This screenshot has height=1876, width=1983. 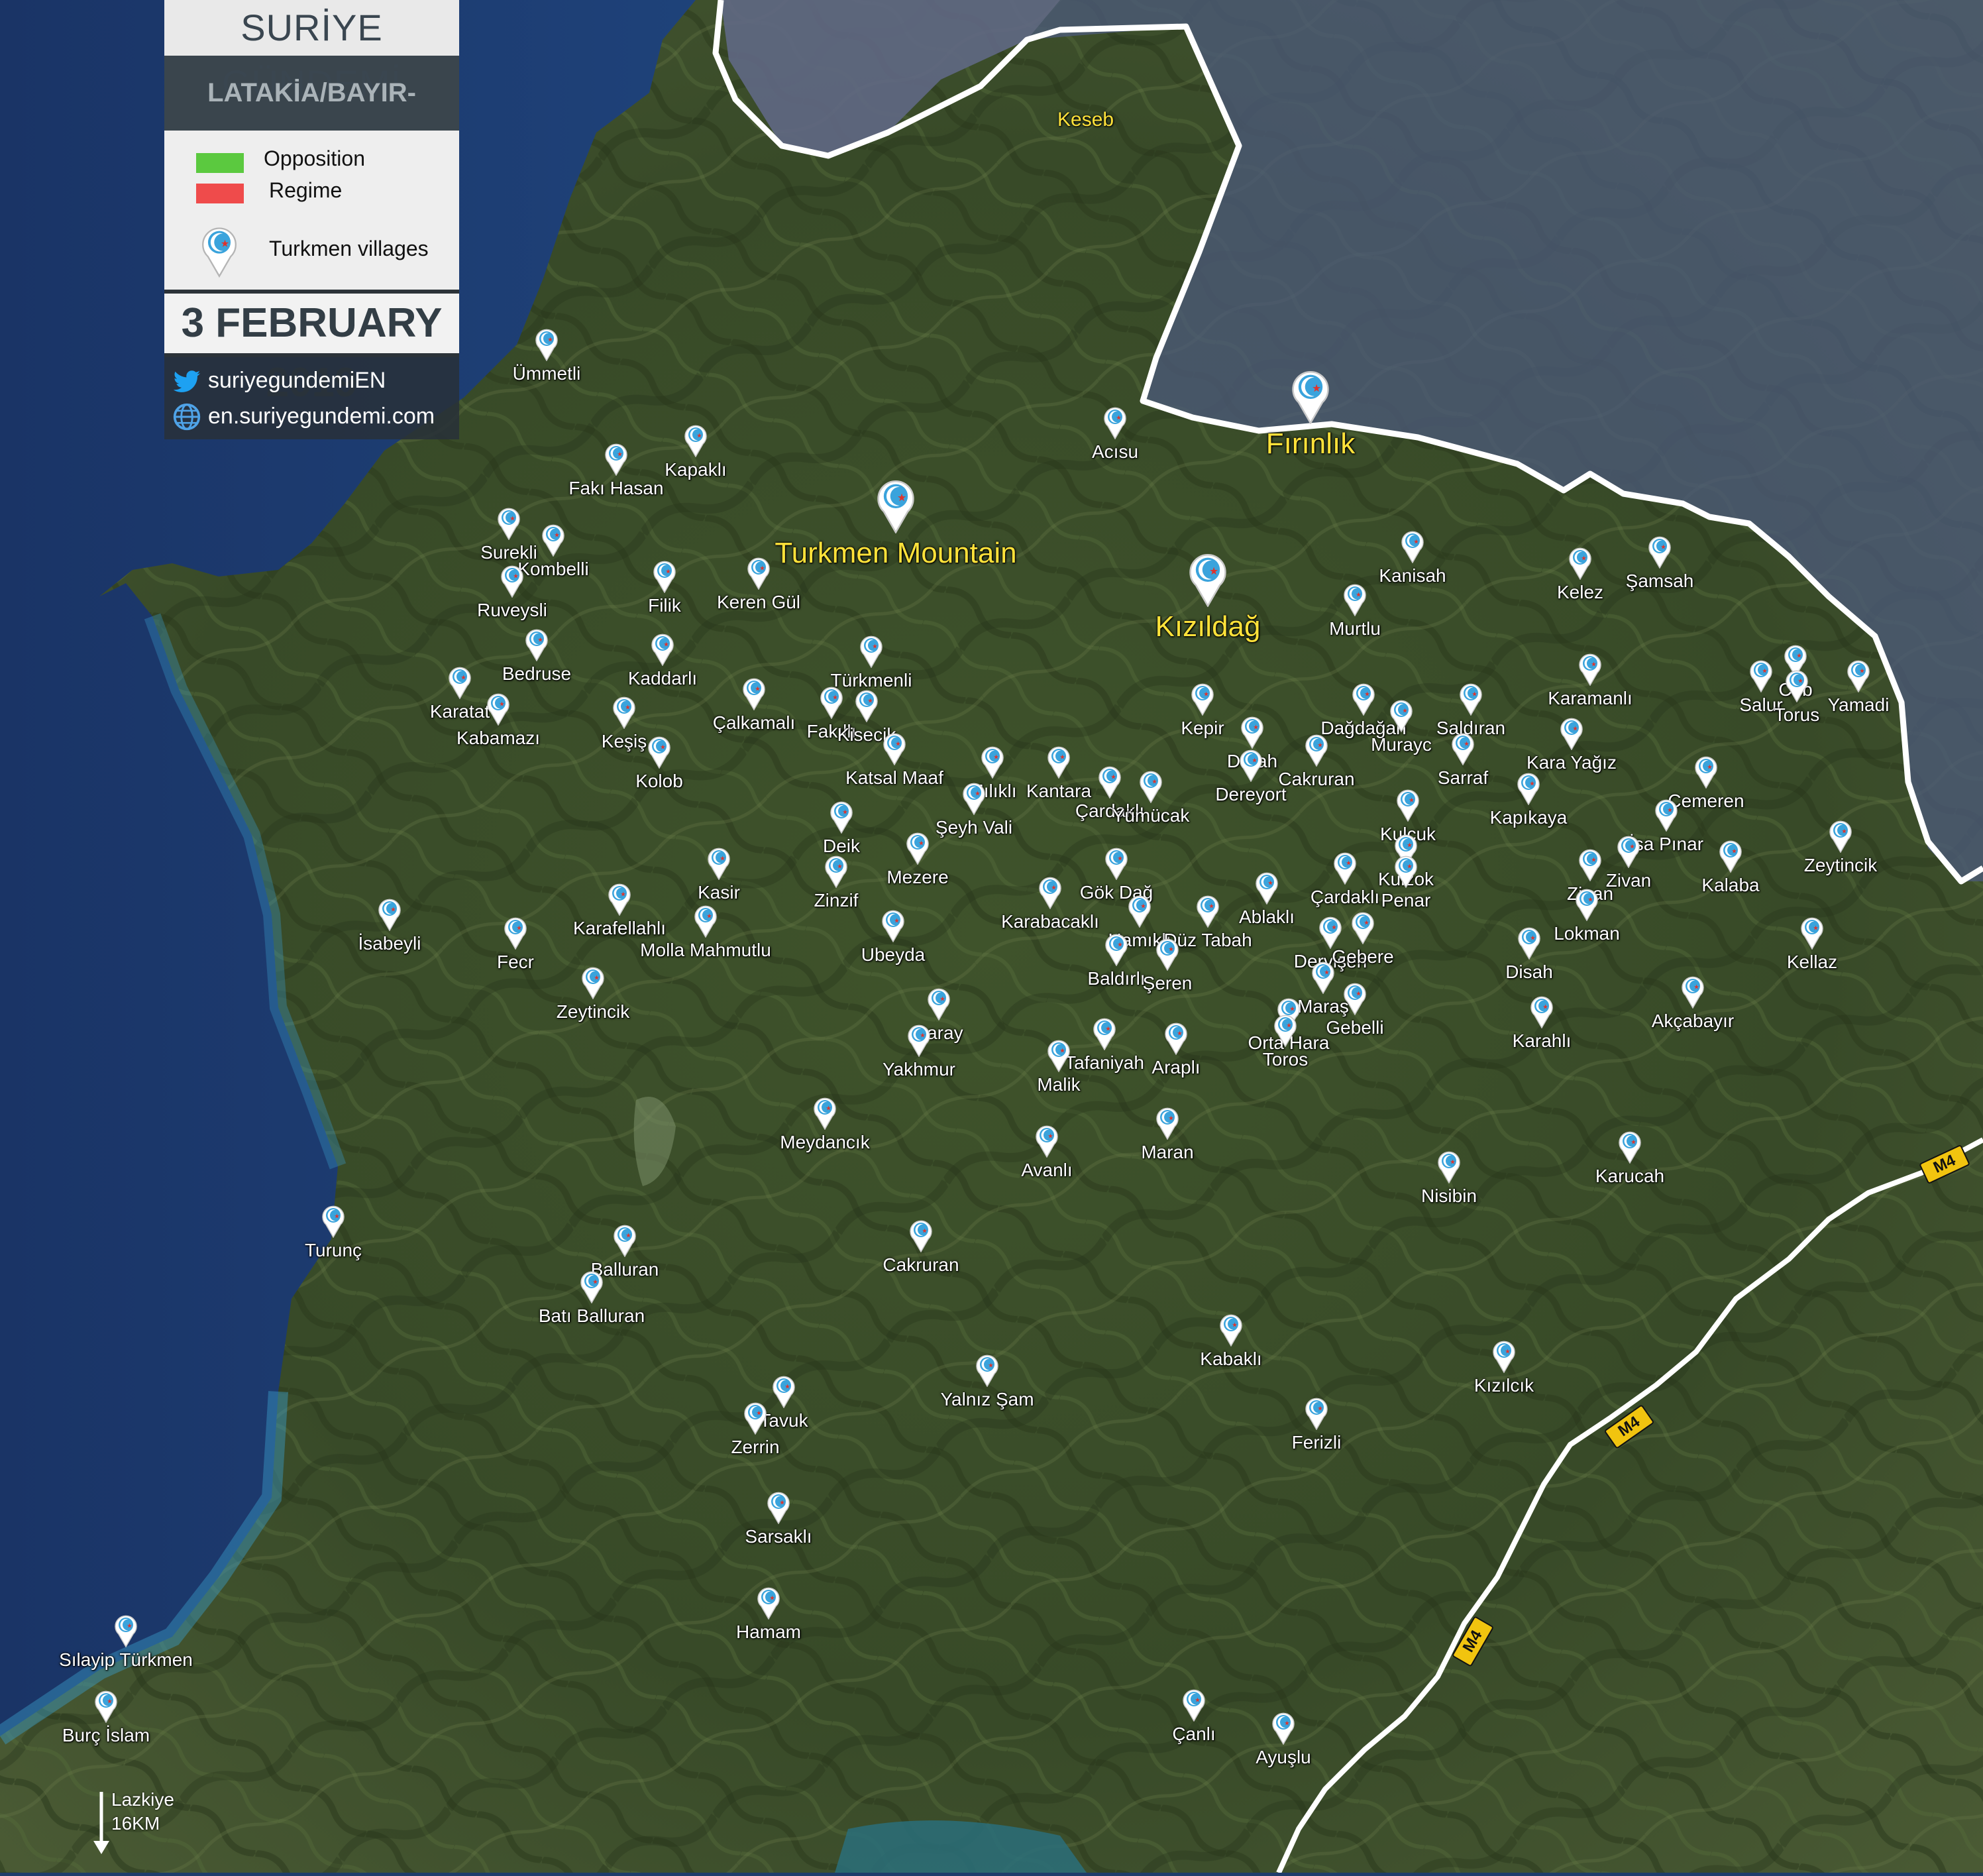 What do you see at coordinates (1504, 1385) in the screenshot?
I see `village-label: Kızılcık` at bounding box center [1504, 1385].